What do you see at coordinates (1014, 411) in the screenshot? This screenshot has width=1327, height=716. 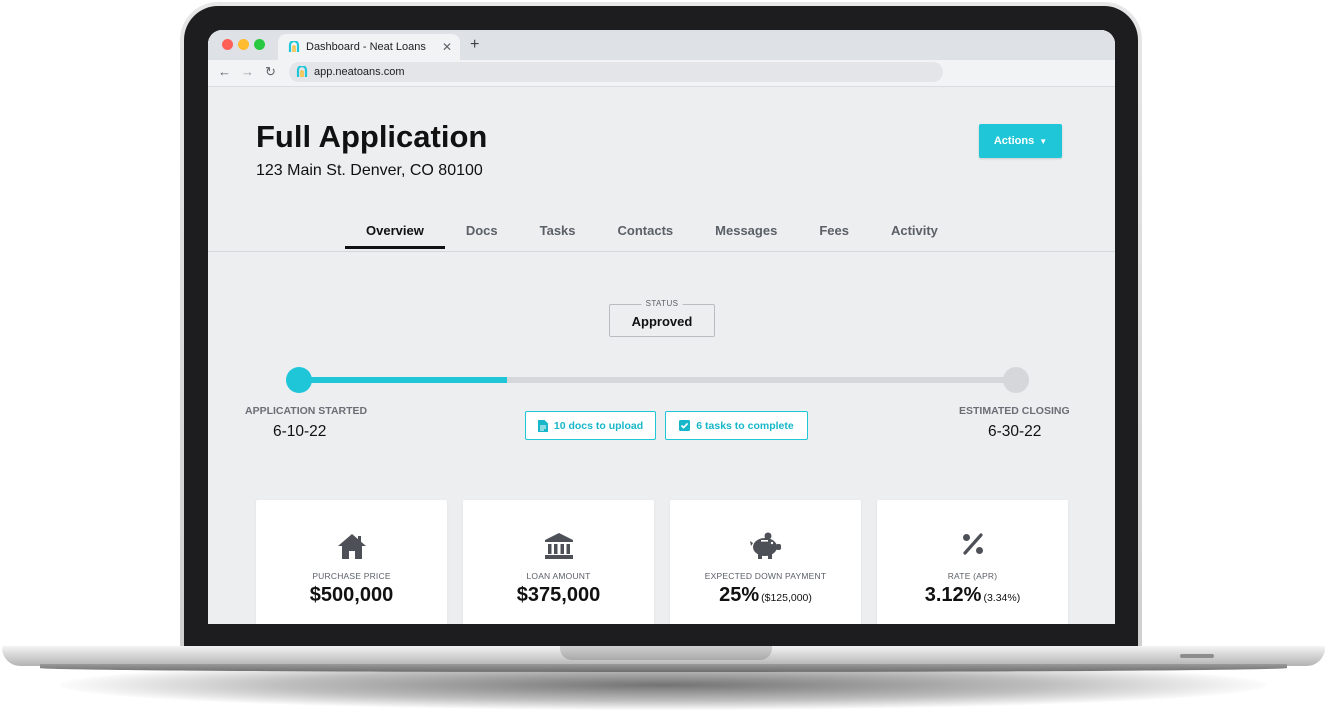 I see `end-milestone-label: ESTIMATED CLOSING` at bounding box center [1014, 411].